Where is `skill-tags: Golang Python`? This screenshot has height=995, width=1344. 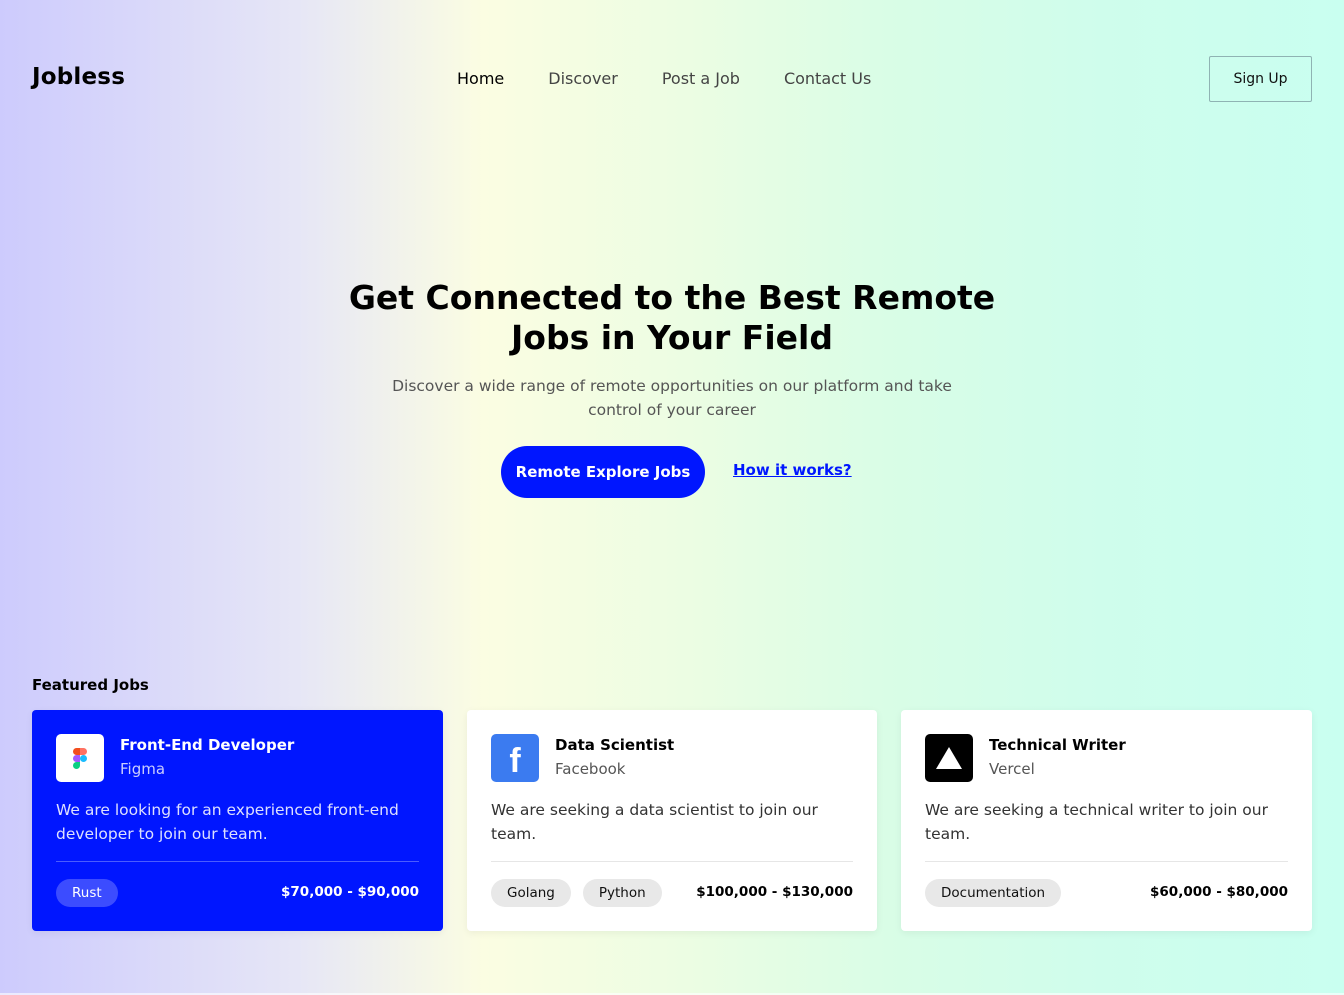 skill-tags: Golang Python is located at coordinates (576, 893).